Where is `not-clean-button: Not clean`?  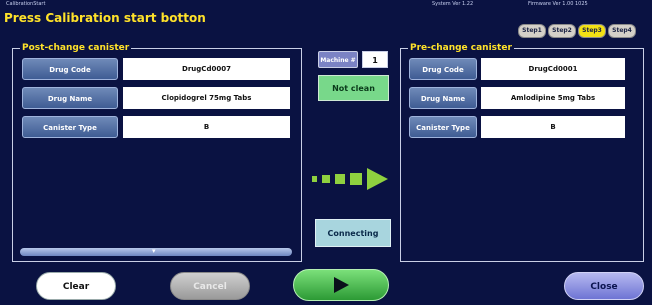
not-clean-button: Not clean is located at coordinates (353, 88).